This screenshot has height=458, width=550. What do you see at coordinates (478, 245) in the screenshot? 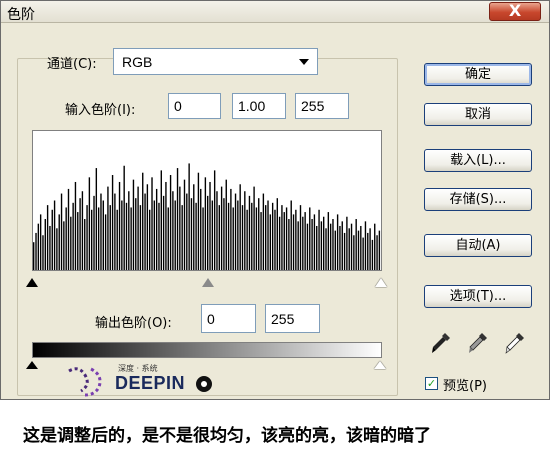
I see `auto-button: 自动(A)` at bounding box center [478, 245].